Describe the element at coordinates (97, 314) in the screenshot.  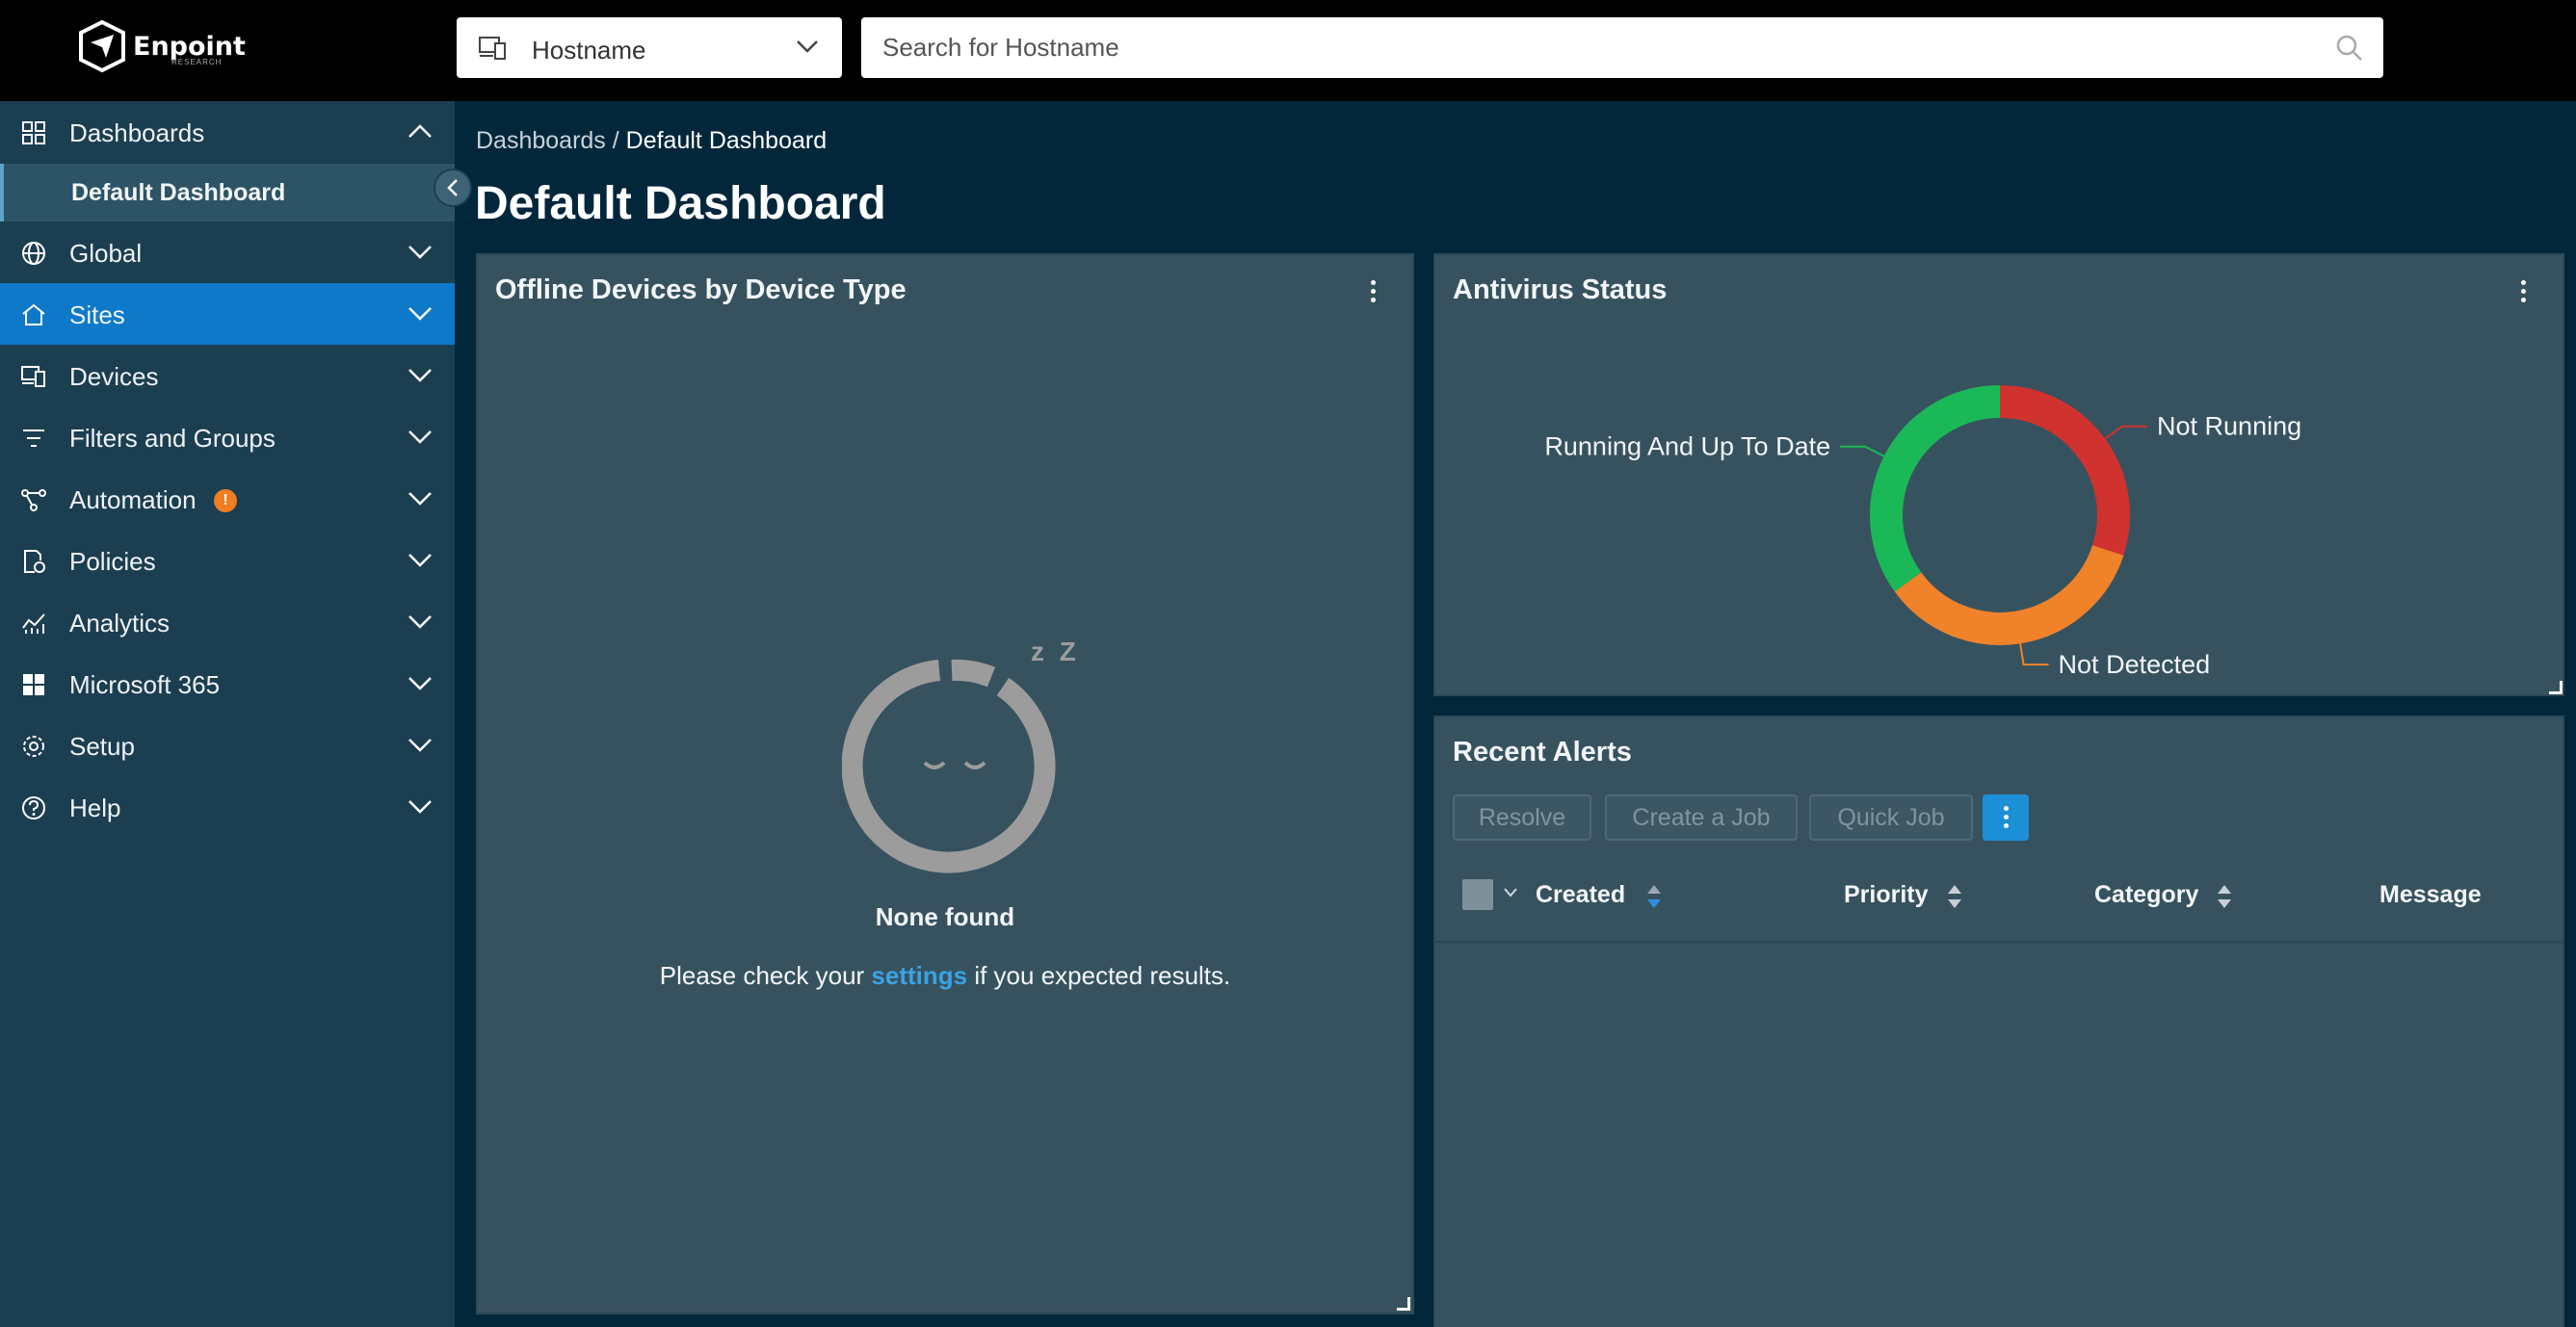
I see `sidebar-item-label: Sites` at that location.